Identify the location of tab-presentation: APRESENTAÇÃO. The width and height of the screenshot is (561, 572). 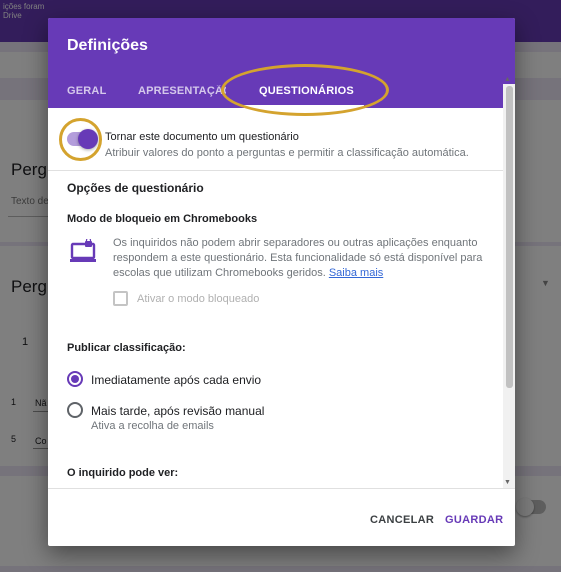
(182, 91).